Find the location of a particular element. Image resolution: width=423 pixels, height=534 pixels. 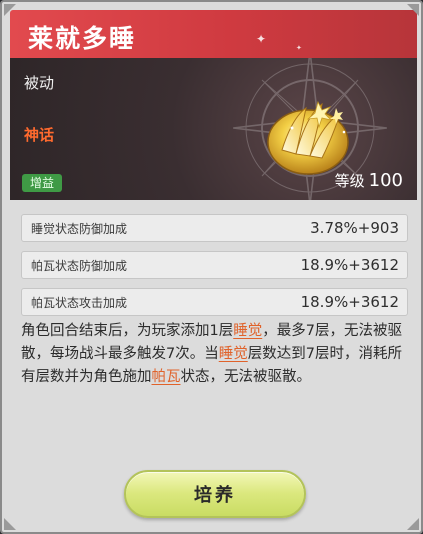

skill-rarity: 神话 is located at coordinates (39, 135).